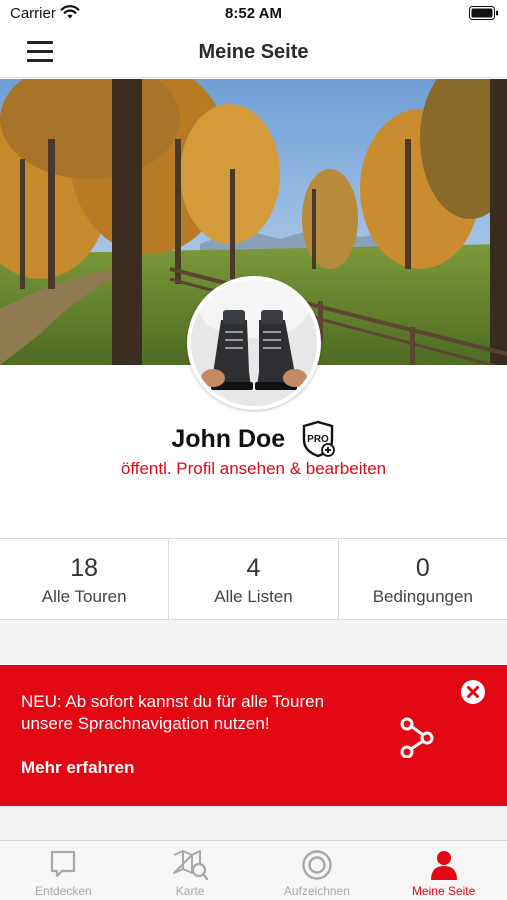 The height and width of the screenshot is (900, 507). Describe the element at coordinates (443, 865) in the screenshot. I see `user-icon` at that location.